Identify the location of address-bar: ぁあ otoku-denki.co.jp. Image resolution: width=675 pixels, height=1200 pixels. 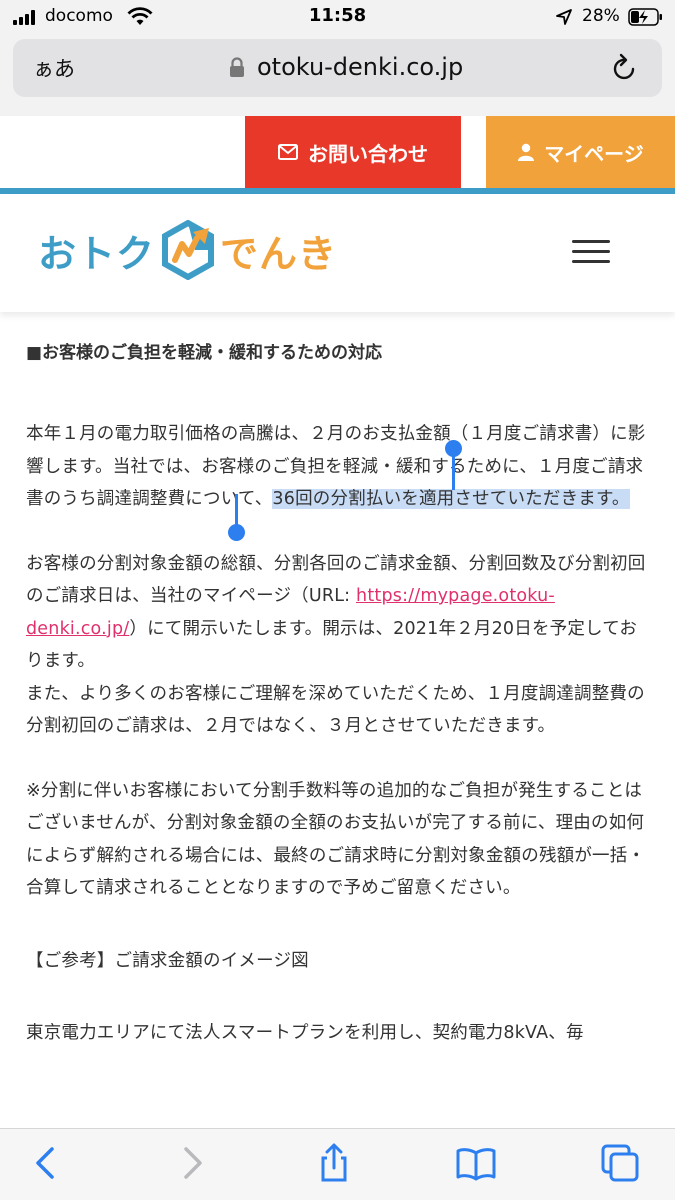
(337, 68).